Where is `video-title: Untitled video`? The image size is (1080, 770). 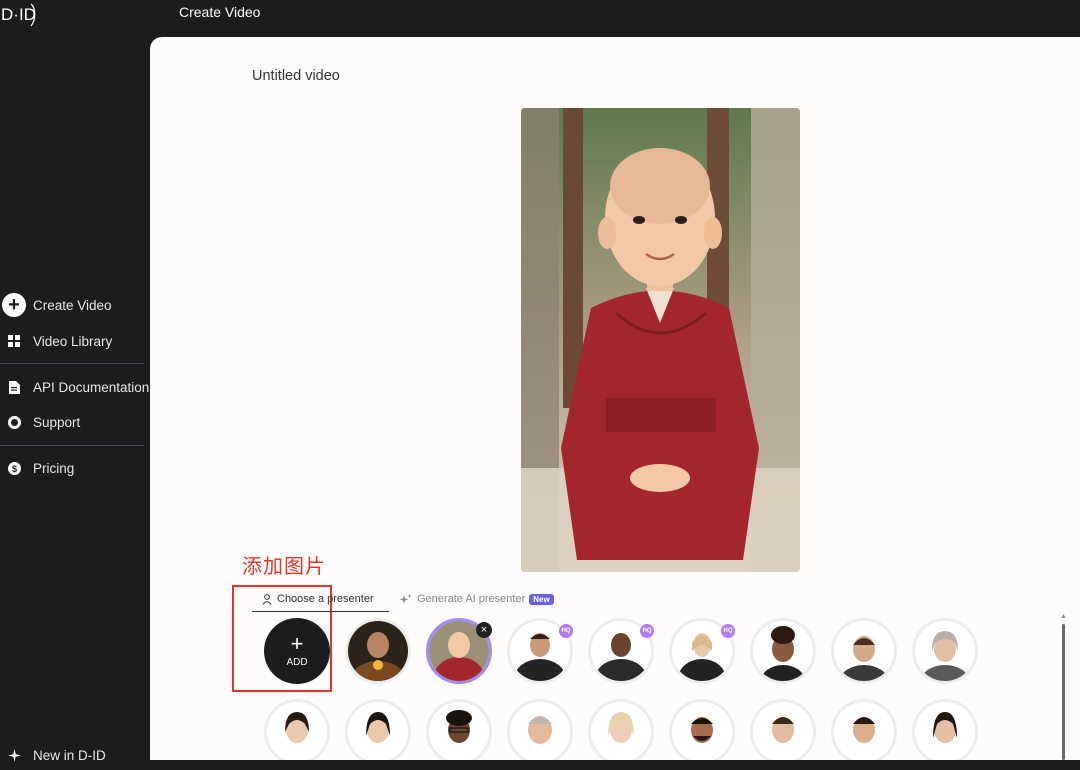 video-title: Untitled video is located at coordinates (296, 76).